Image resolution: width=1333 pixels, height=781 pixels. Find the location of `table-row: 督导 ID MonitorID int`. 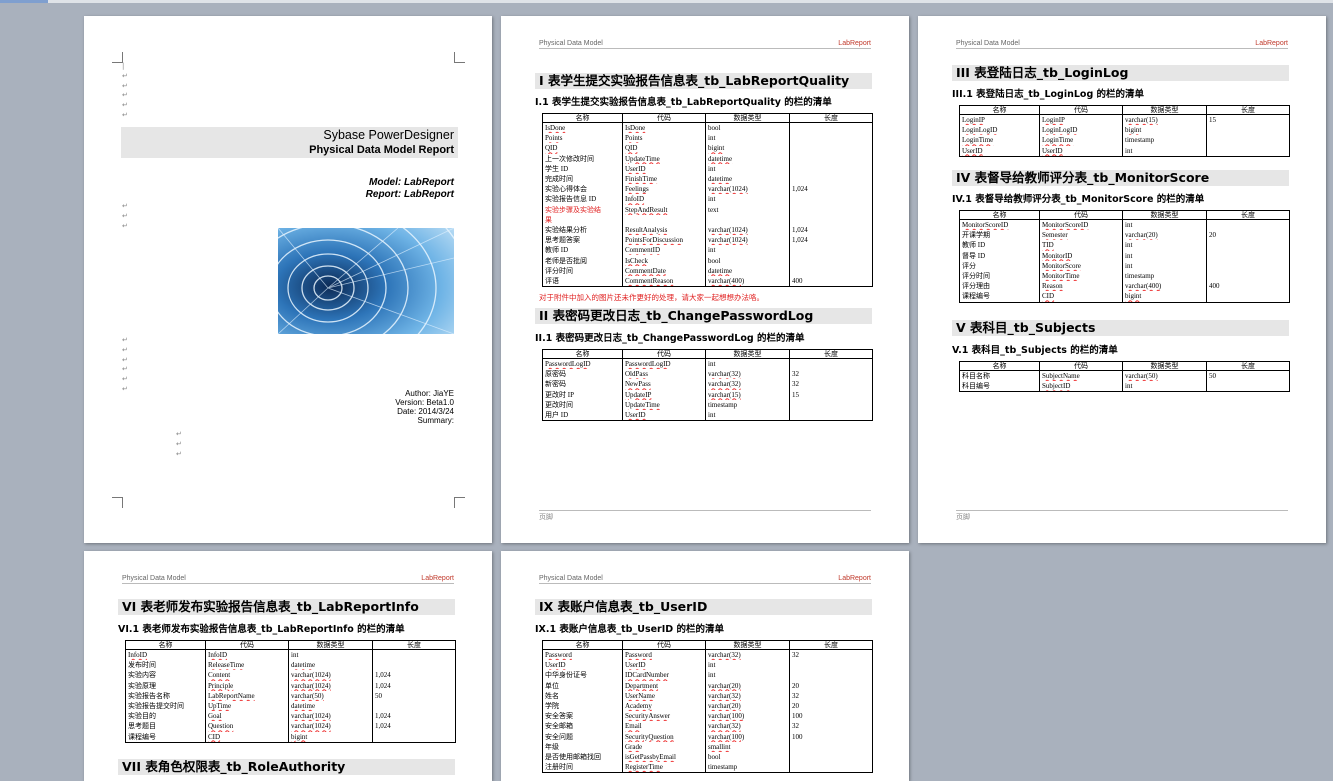

table-row: 督导 ID MonitorID int is located at coordinates (1124, 255).